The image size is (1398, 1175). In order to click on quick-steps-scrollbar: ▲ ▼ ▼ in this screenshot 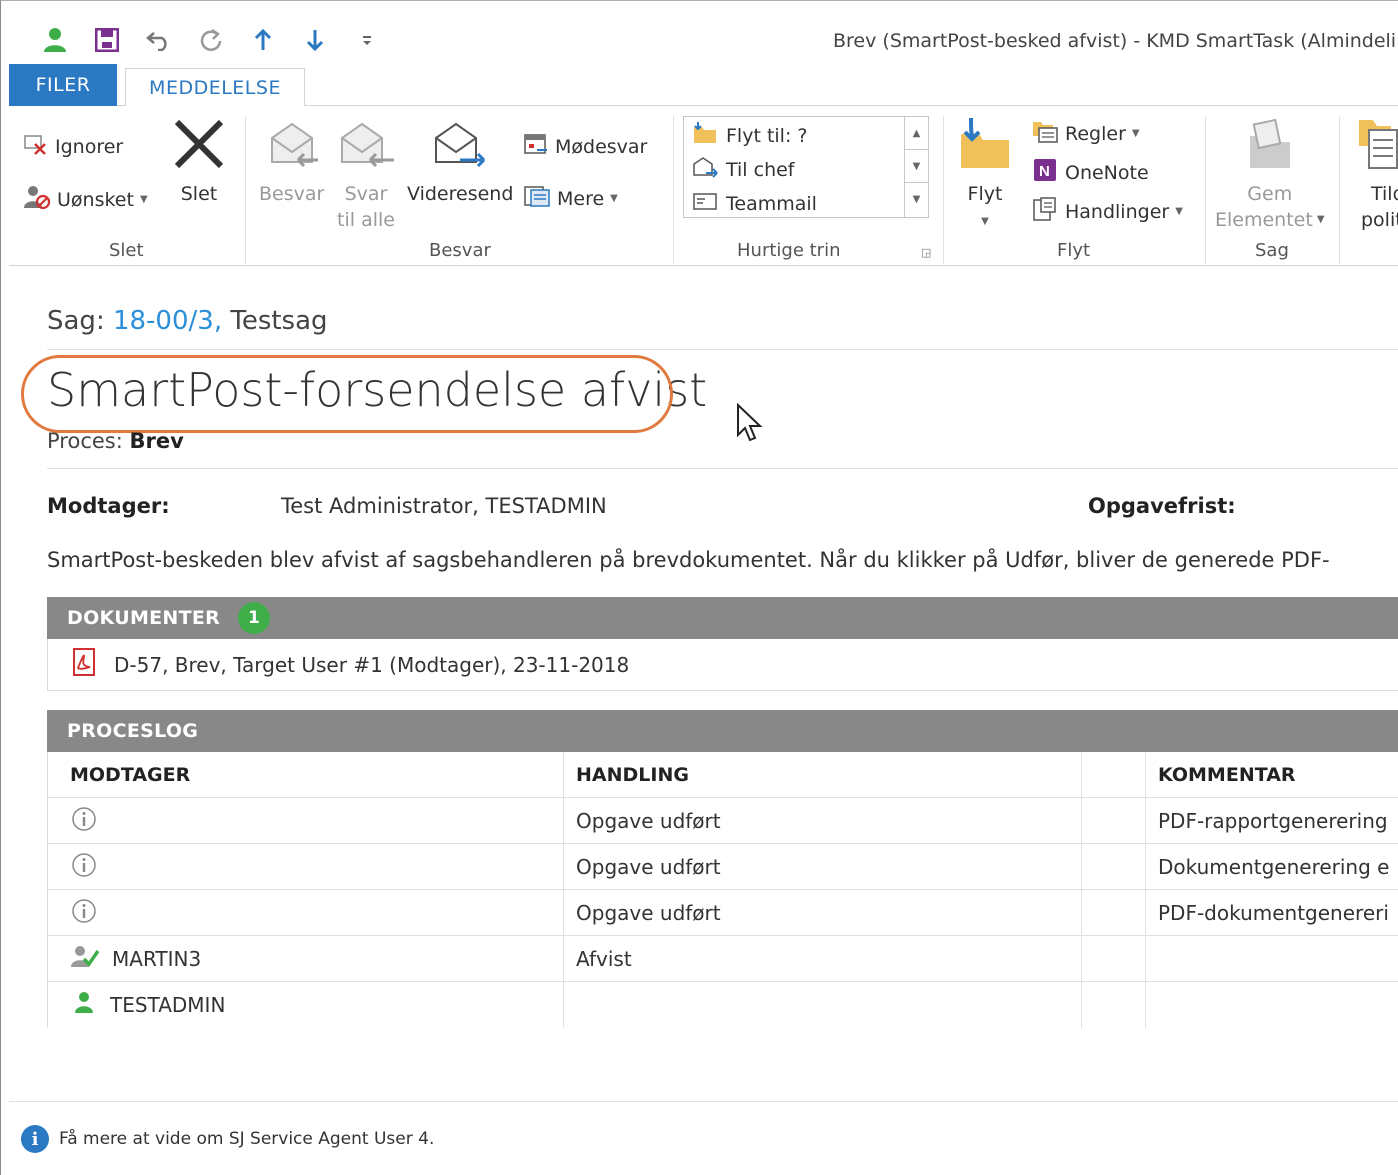, I will do `click(916, 167)`.